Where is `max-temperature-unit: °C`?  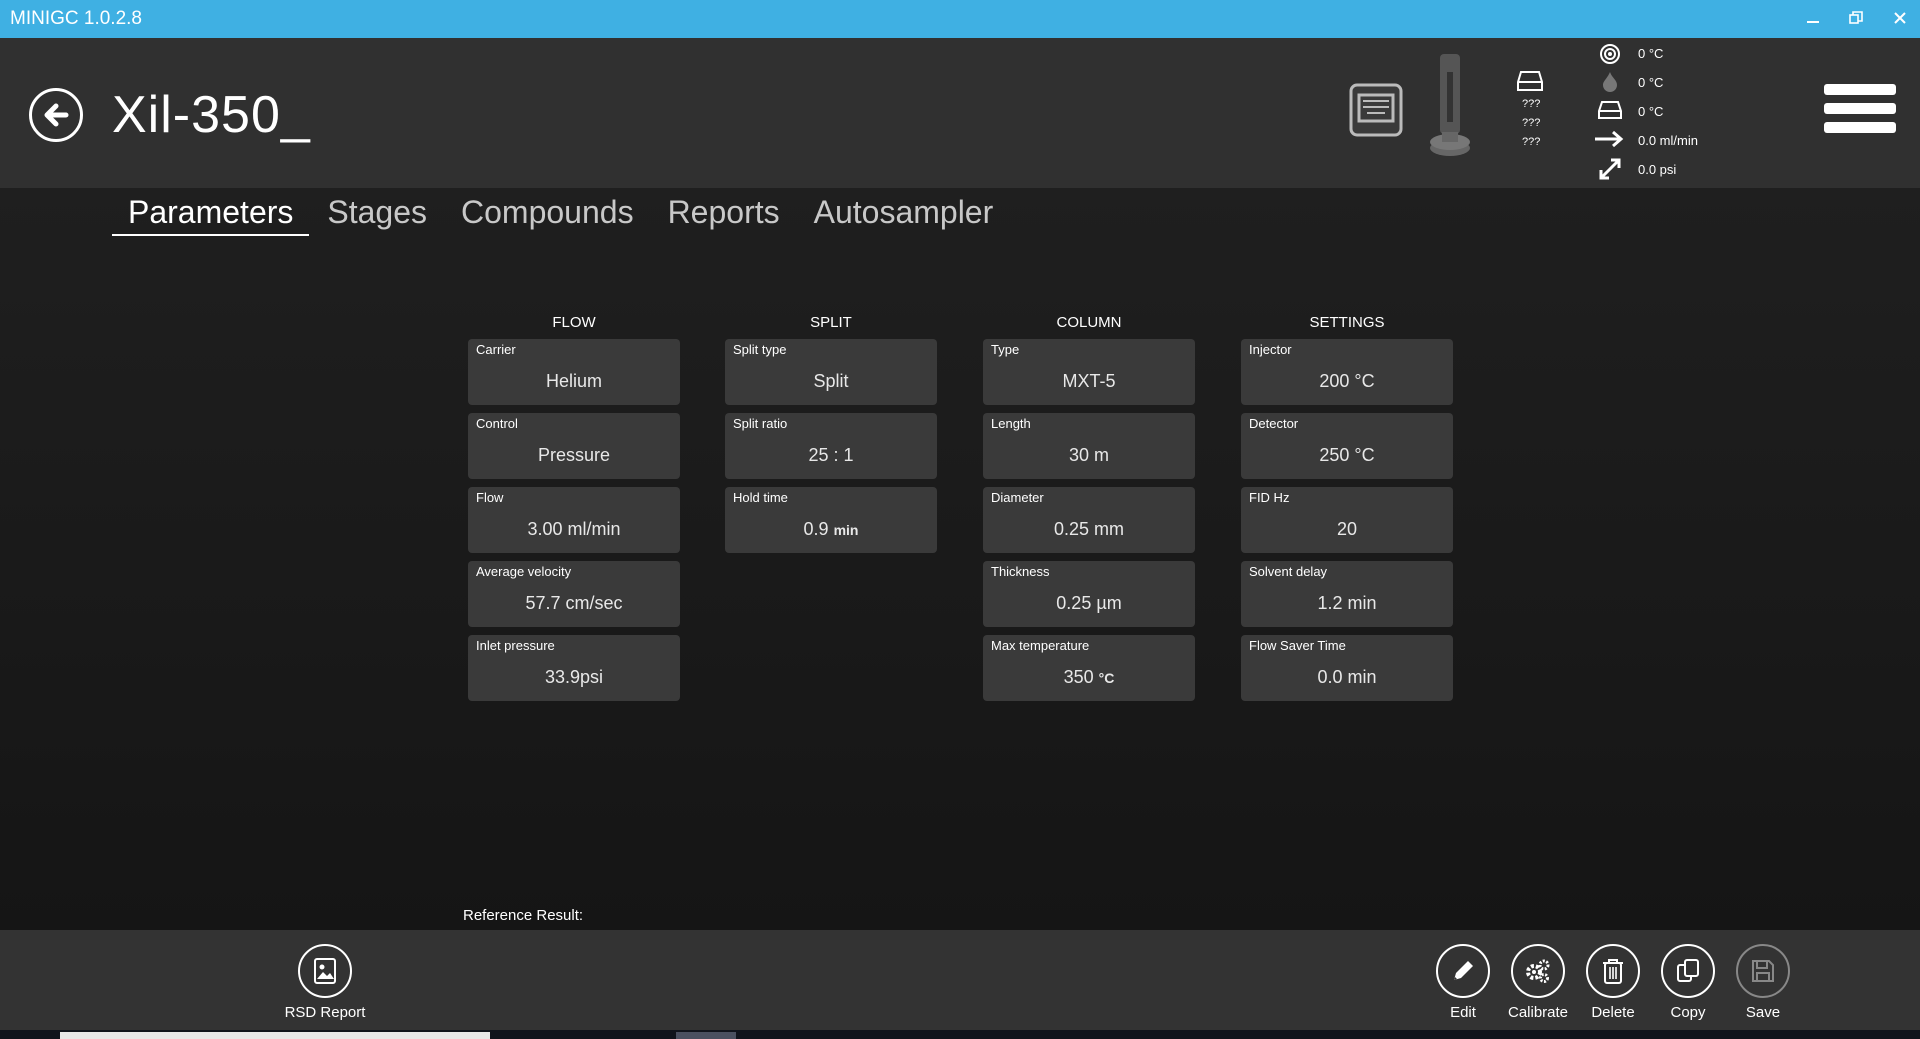
max-temperature-unit: °C is located at coordinates (1106, 678).